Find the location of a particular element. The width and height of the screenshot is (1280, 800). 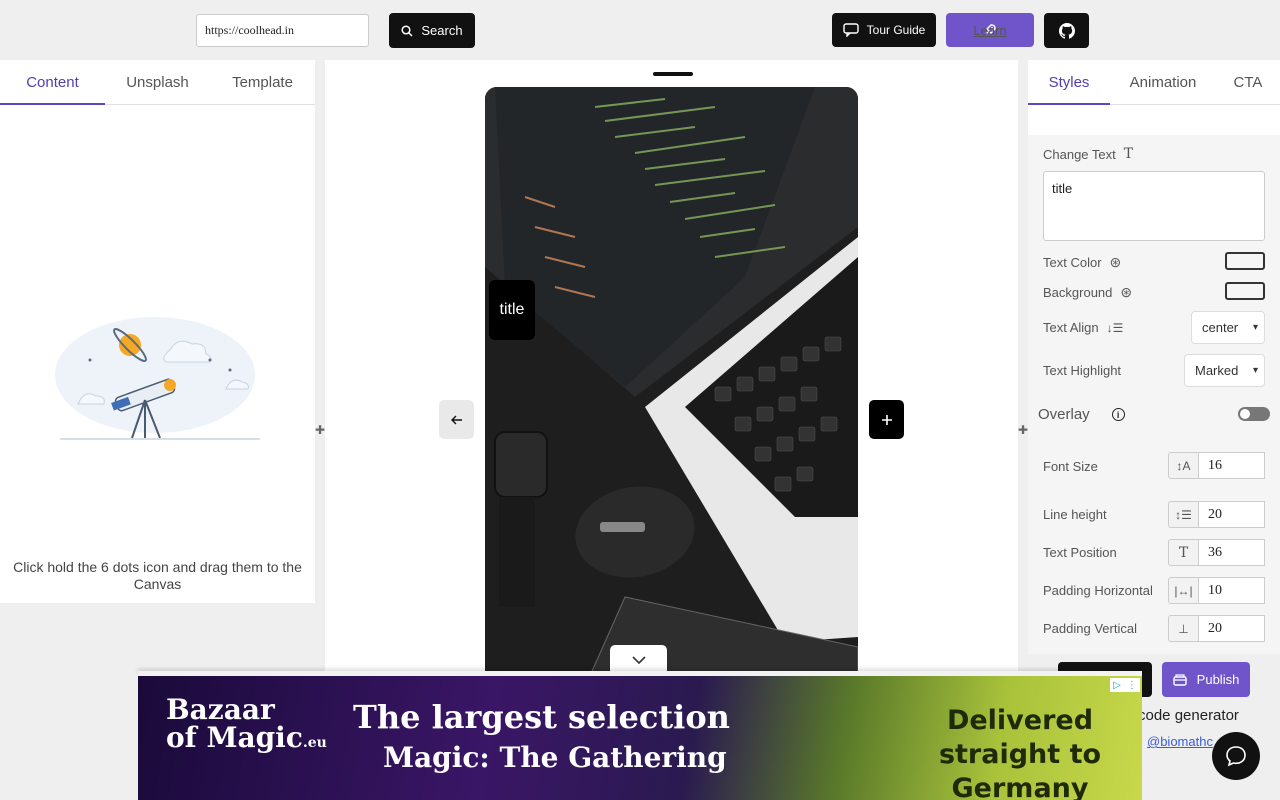

search-button: Search is located at coordinates (432, 30).